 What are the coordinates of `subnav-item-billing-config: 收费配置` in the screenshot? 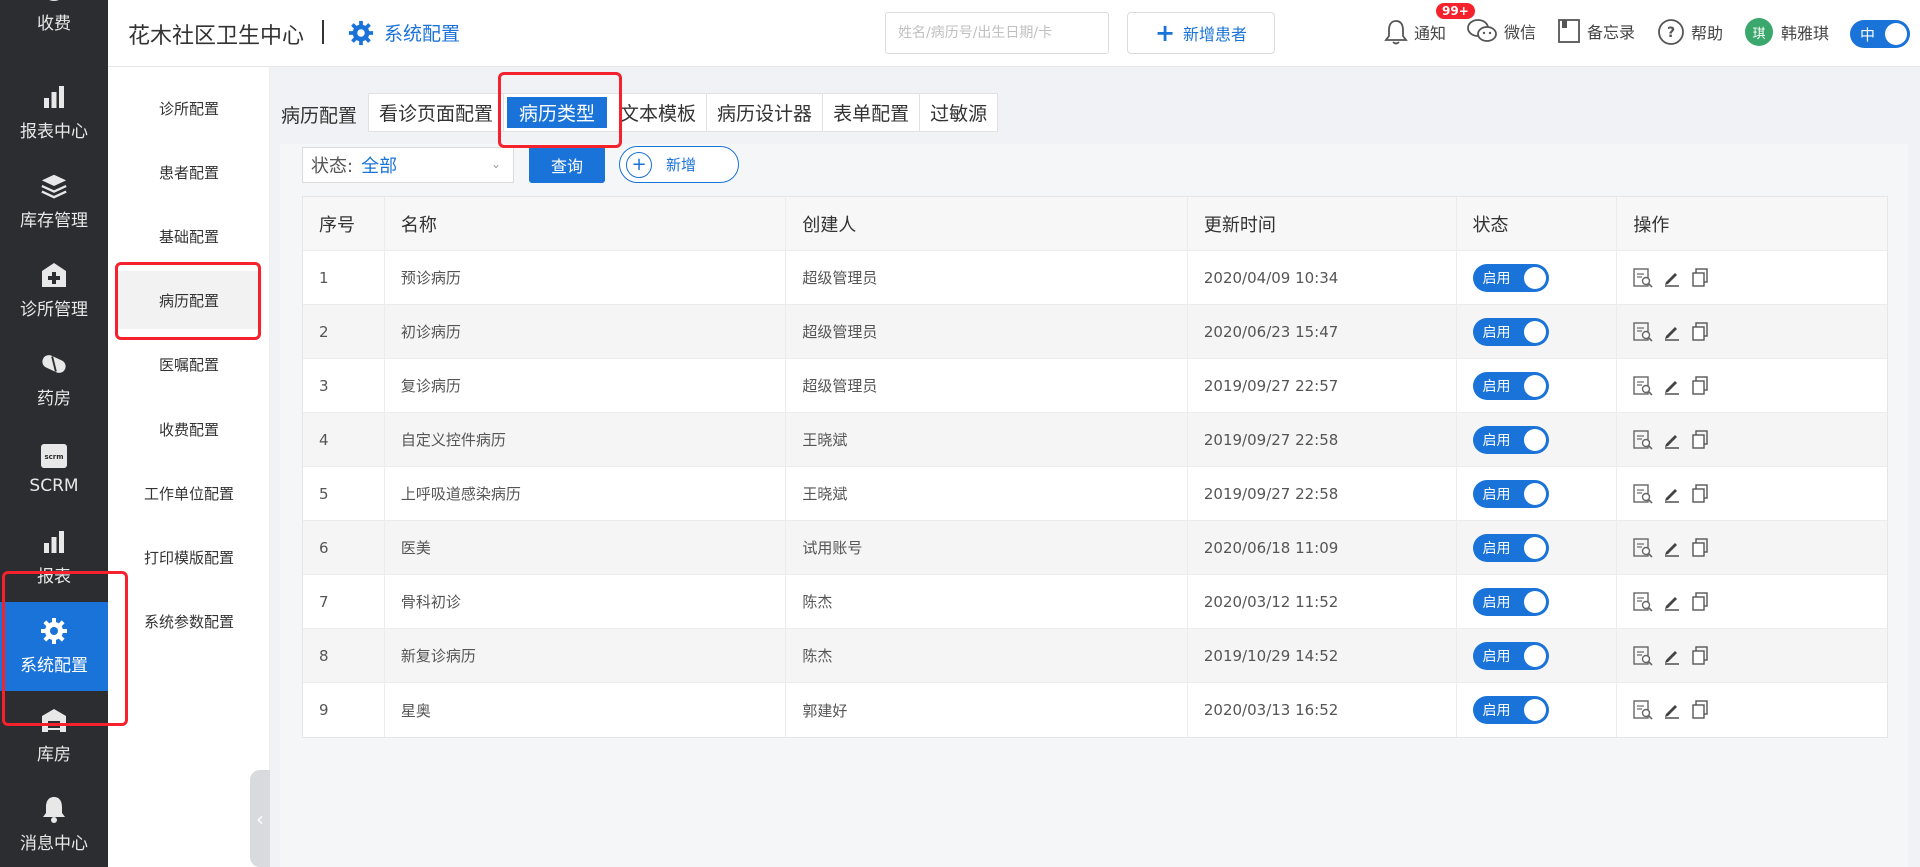 It's located at (189, 429).